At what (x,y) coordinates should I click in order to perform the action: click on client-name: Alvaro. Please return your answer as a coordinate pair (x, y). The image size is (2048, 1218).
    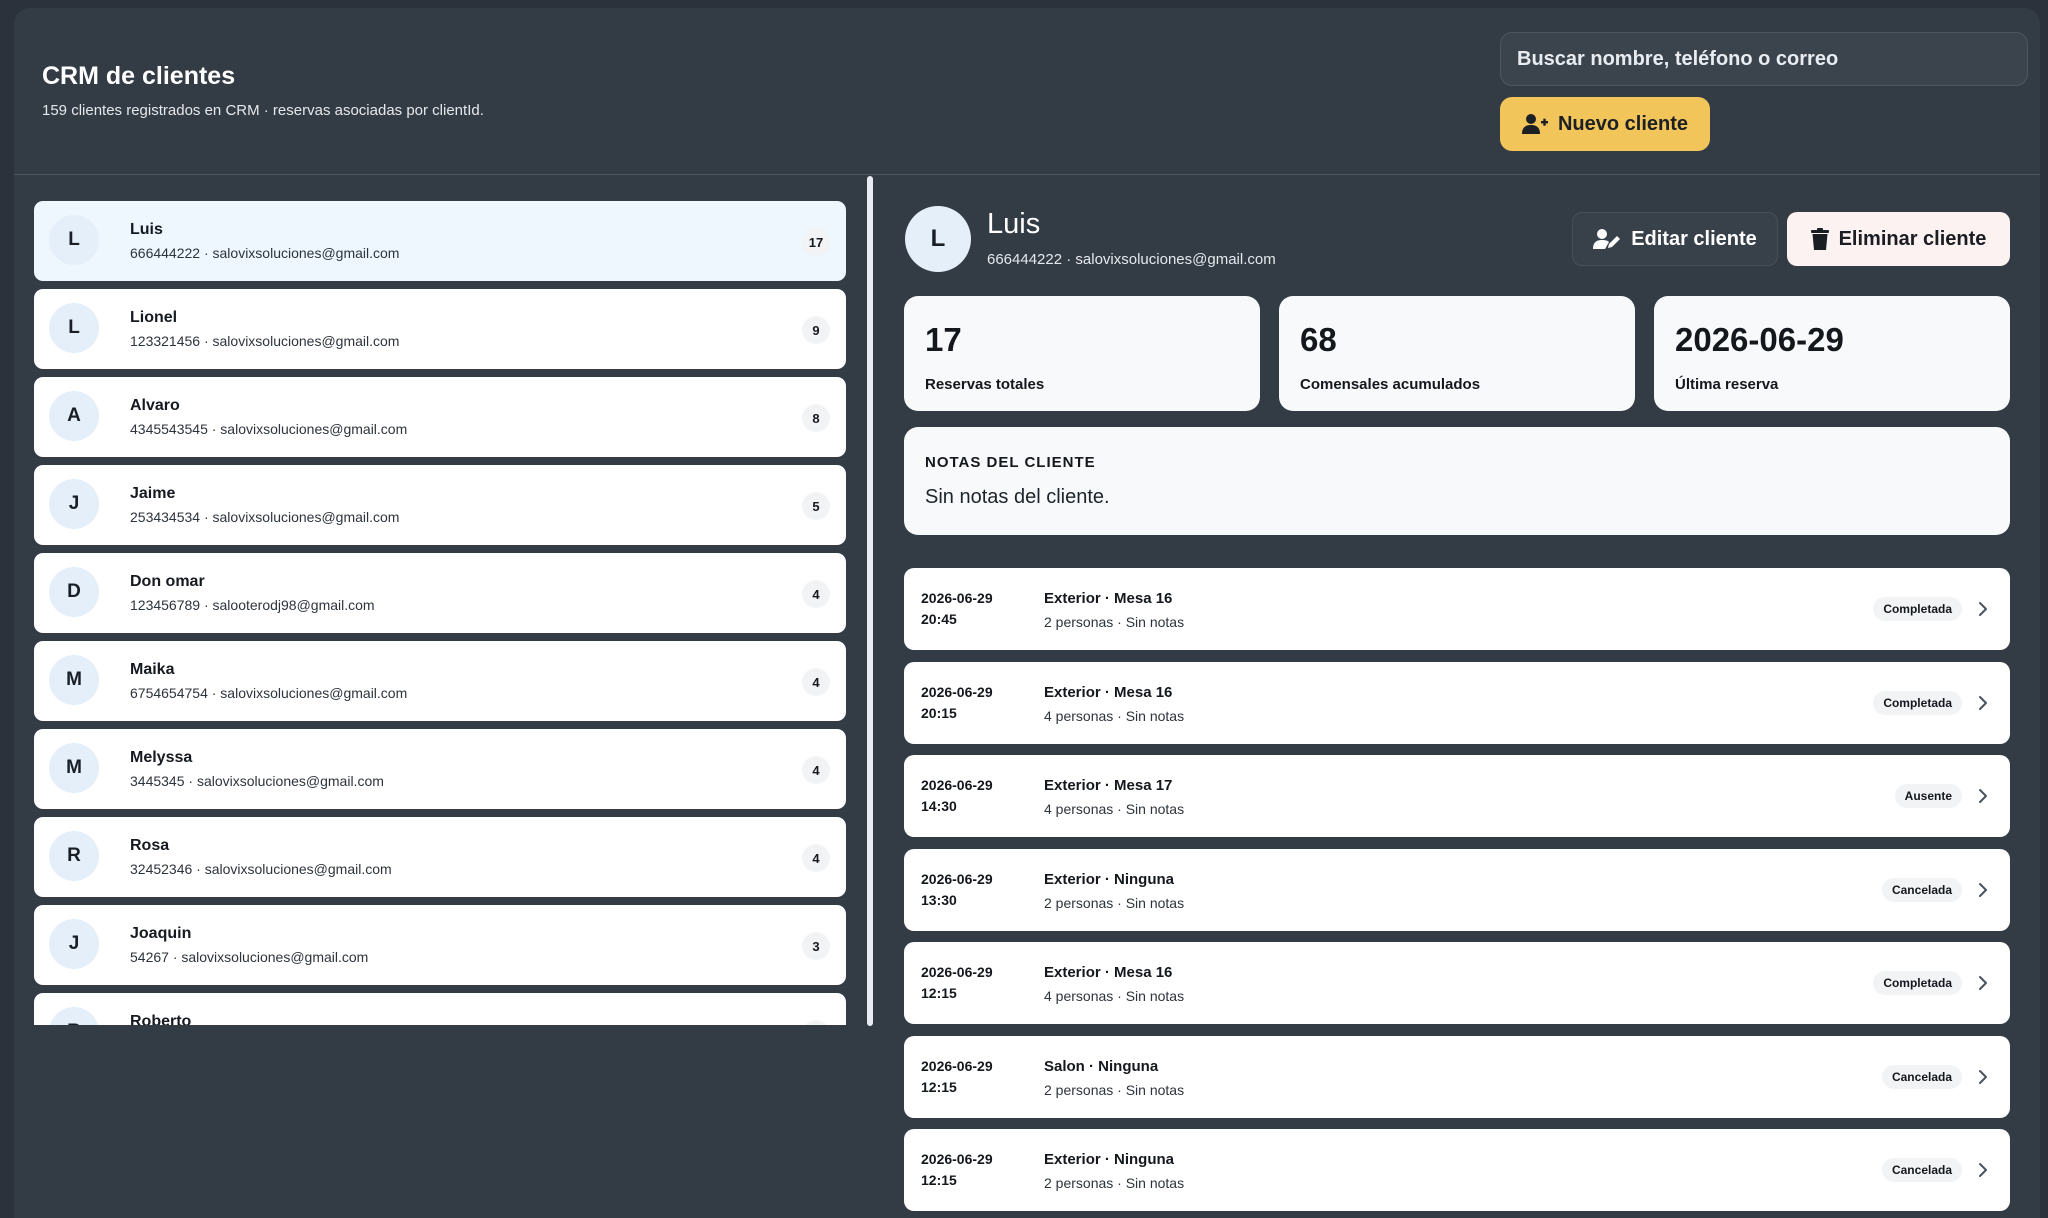
    Looking at the image, I should click on (155, 405).